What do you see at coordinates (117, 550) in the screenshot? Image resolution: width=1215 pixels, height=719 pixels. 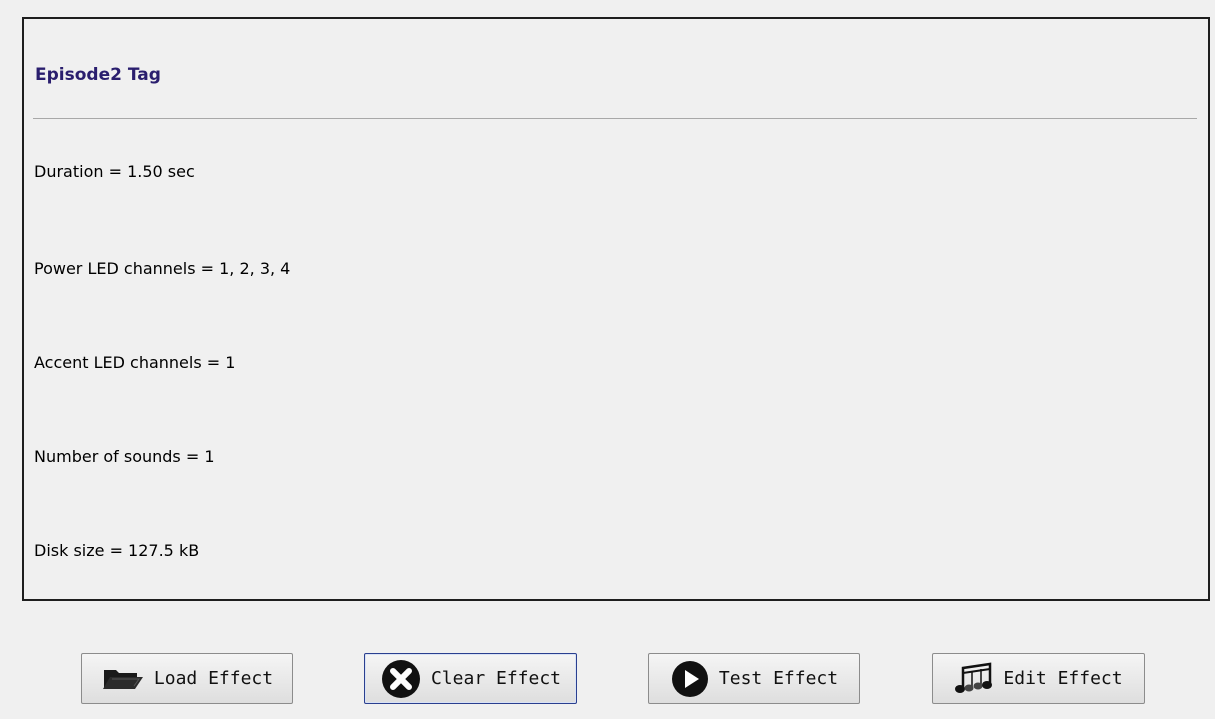 I see `disk-size-text: Disk size = 127.5 kB` at bounding box center [117, 550].